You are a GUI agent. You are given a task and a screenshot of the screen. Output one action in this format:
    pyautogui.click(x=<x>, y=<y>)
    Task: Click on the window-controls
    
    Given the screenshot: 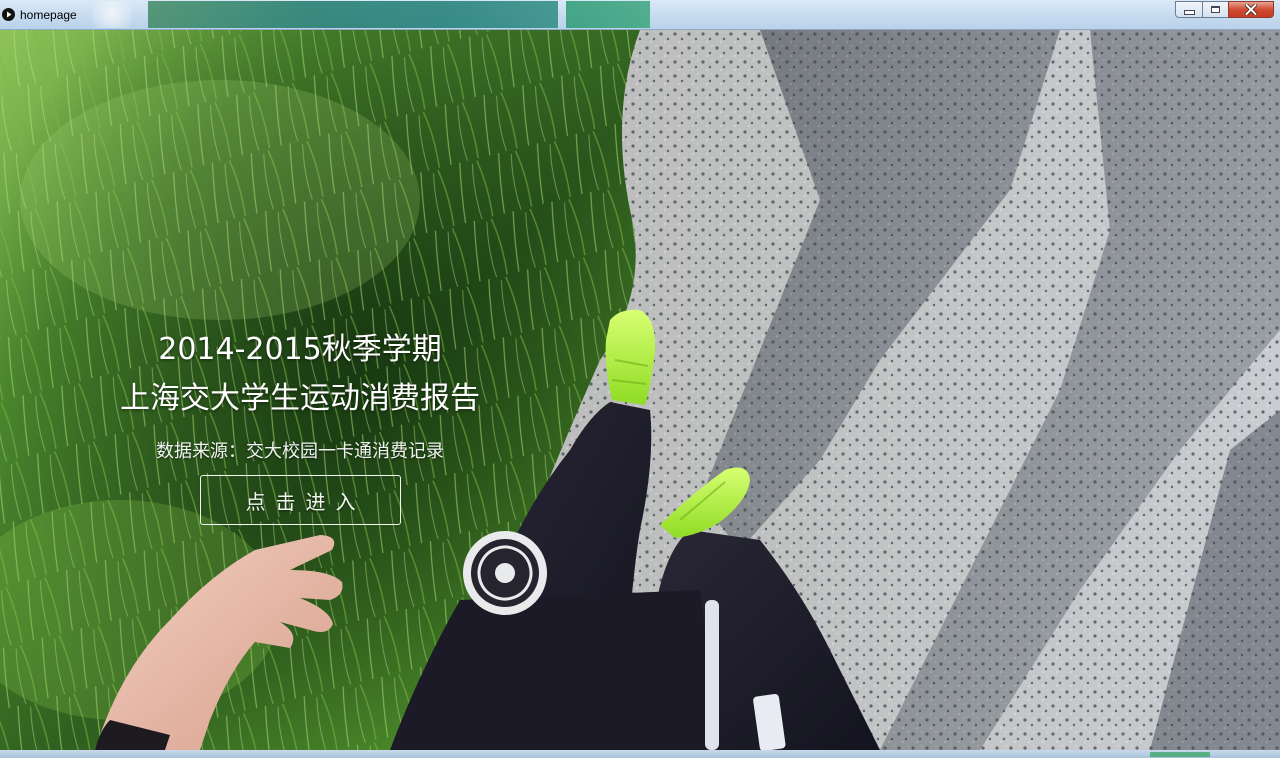 What is the action you would take?
    pyautogui.click(x=1224, y=10)
    